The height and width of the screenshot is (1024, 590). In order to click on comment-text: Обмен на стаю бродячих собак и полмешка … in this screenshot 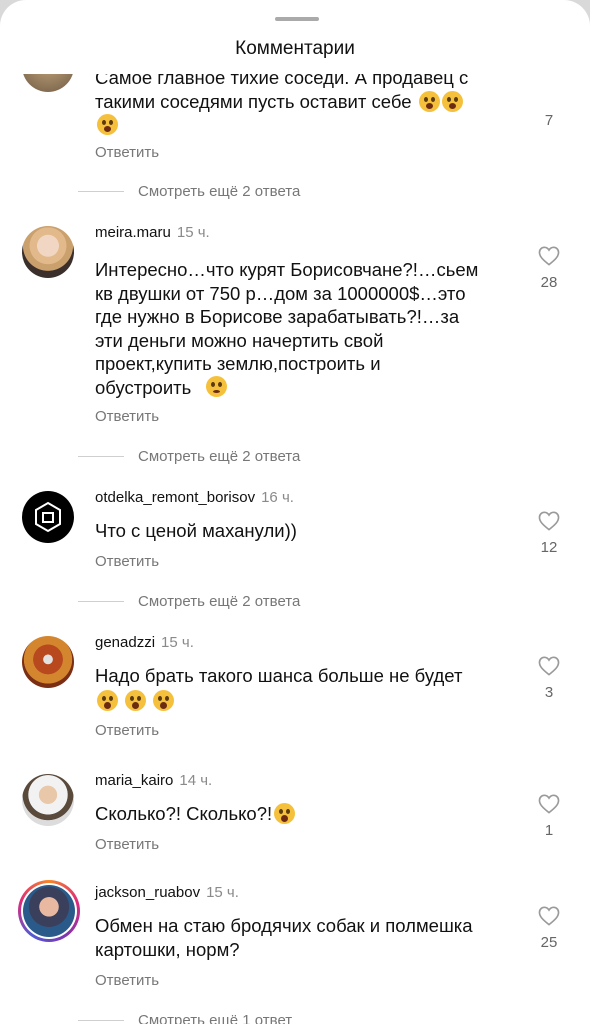, I will do `click(284, 937)`.